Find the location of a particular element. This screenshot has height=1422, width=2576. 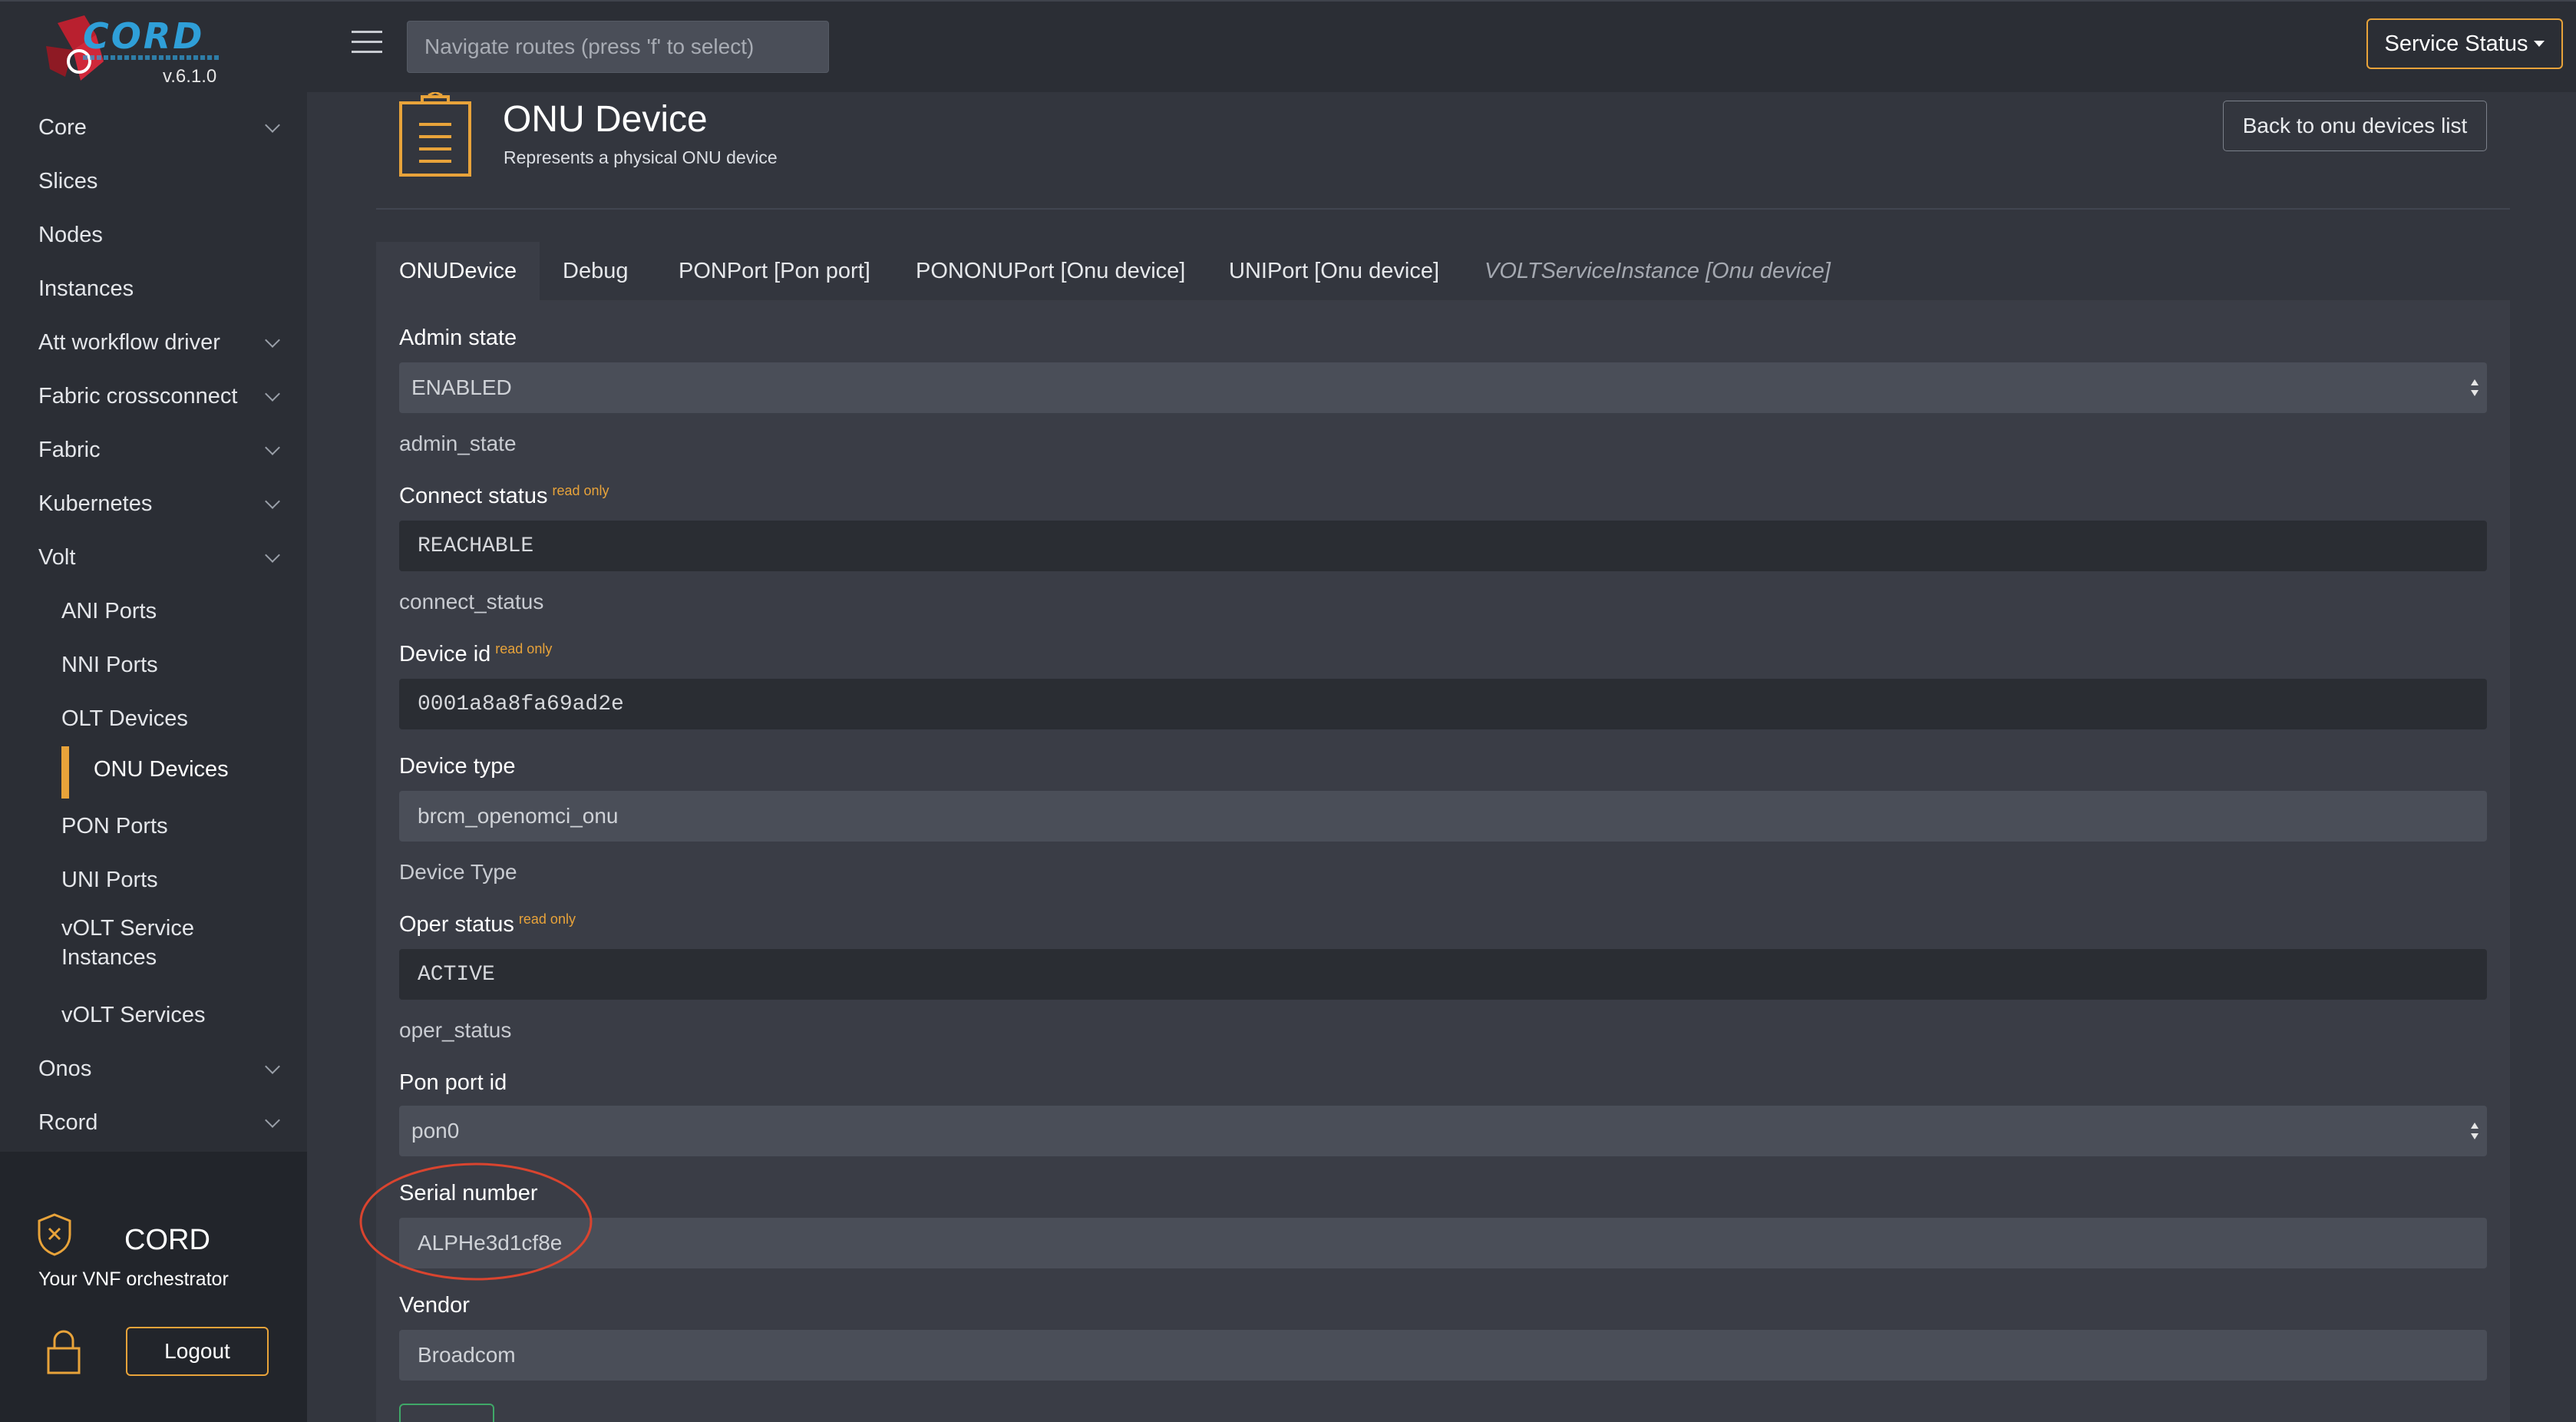

device-id-label-text: Device id is located at coordinates (445, 654).